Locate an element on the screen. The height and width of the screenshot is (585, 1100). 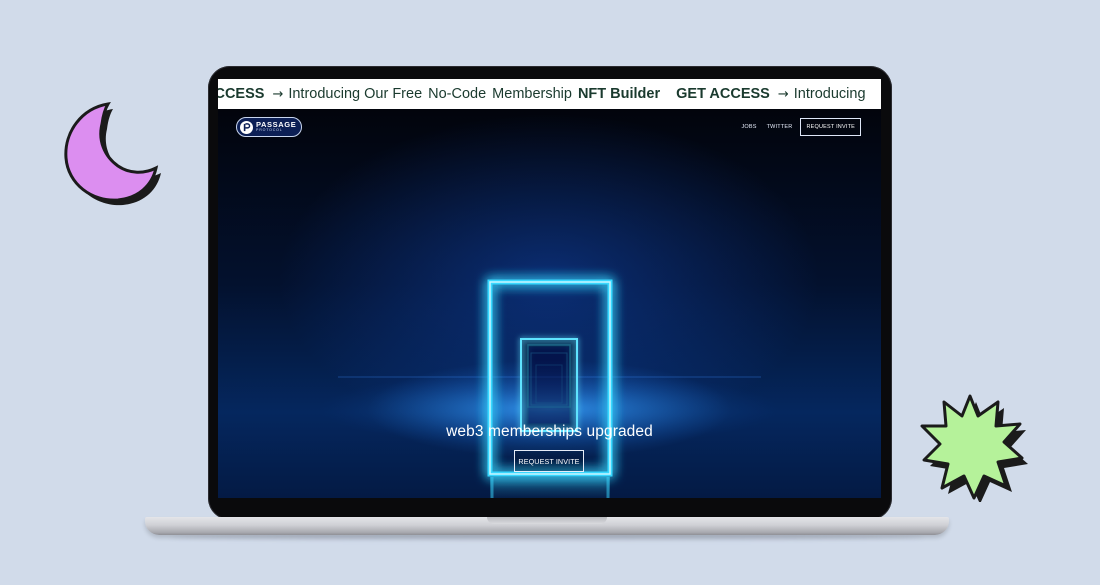
hero-headline: web3 memberships upgraded is located at coordinates (549, 431).